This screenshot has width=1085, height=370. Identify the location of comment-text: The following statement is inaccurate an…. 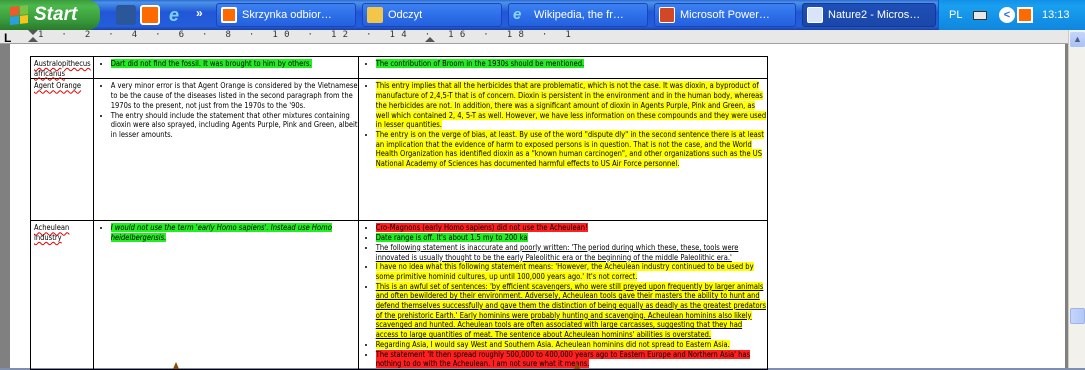
(557, 252).